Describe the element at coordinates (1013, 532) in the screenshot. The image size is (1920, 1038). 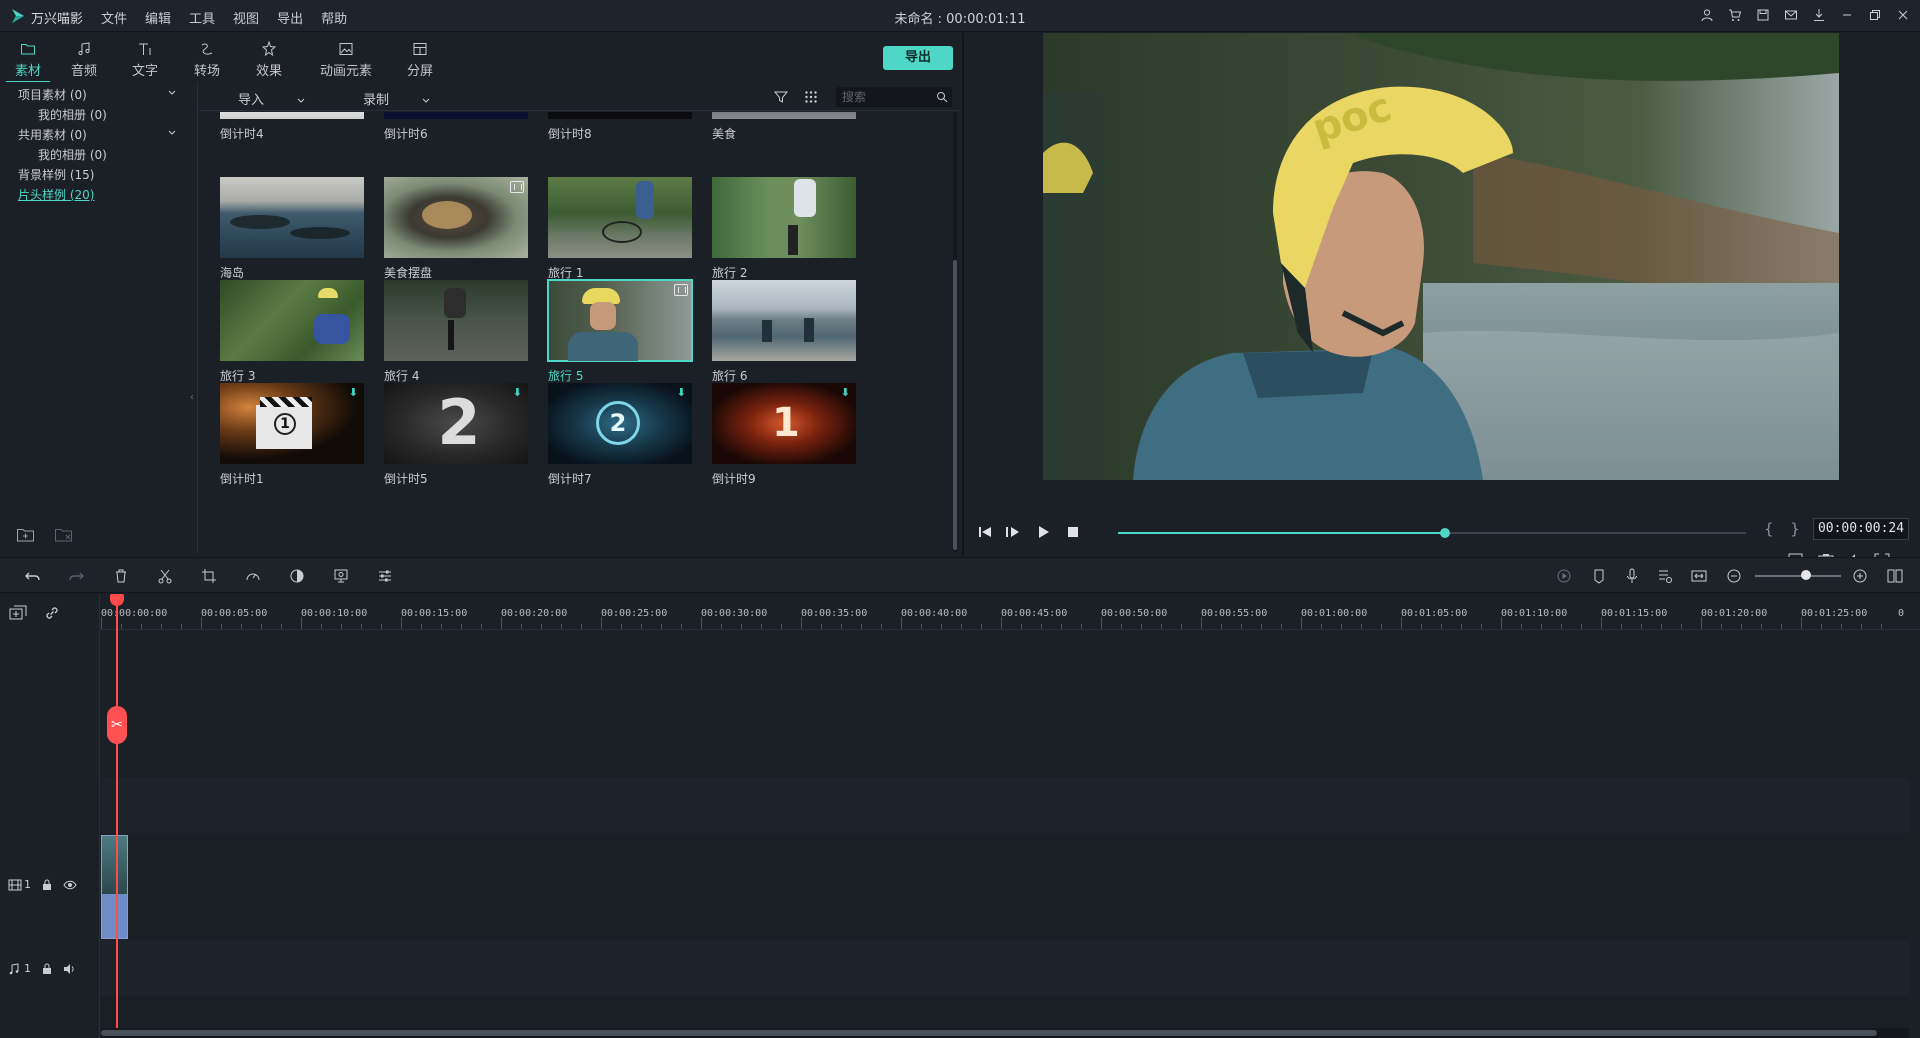
I see `next-frame-icon` at that location.